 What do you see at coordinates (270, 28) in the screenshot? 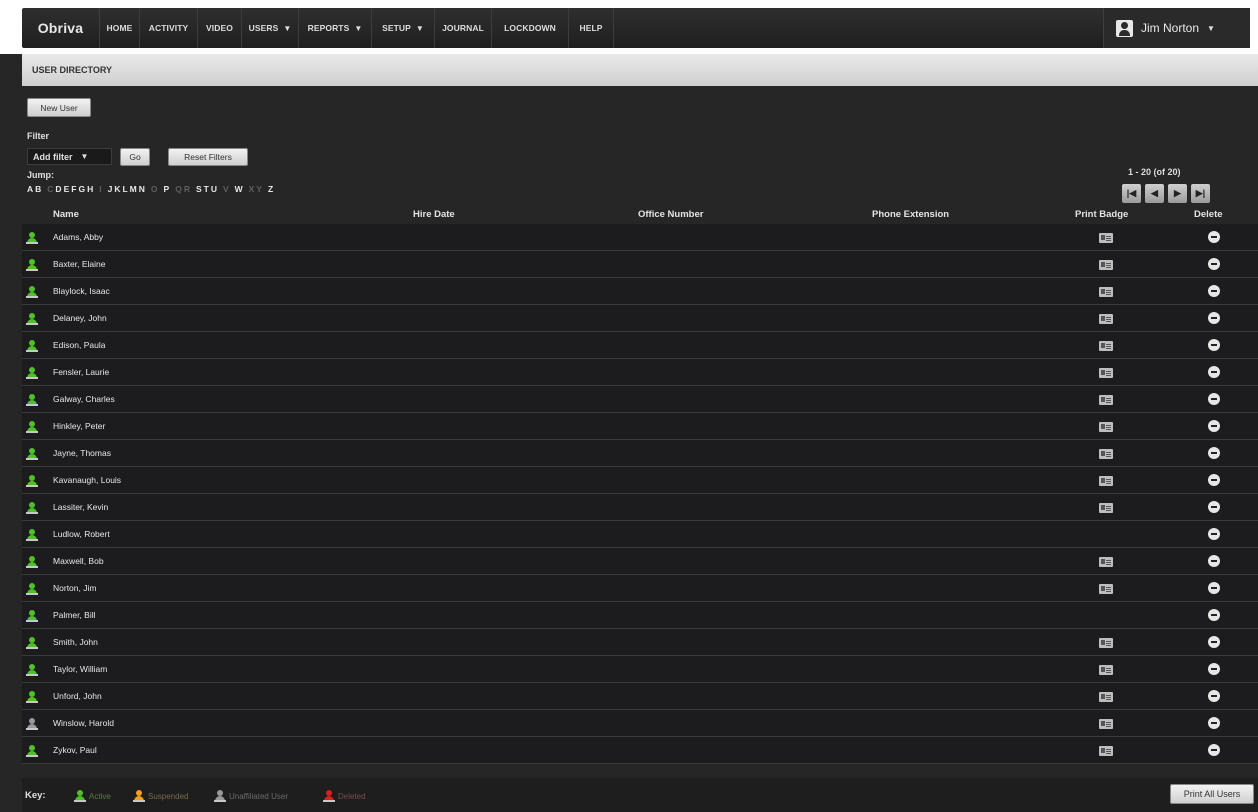
I see `nav-users: USERS ▼` at bounding box center [270, 28].